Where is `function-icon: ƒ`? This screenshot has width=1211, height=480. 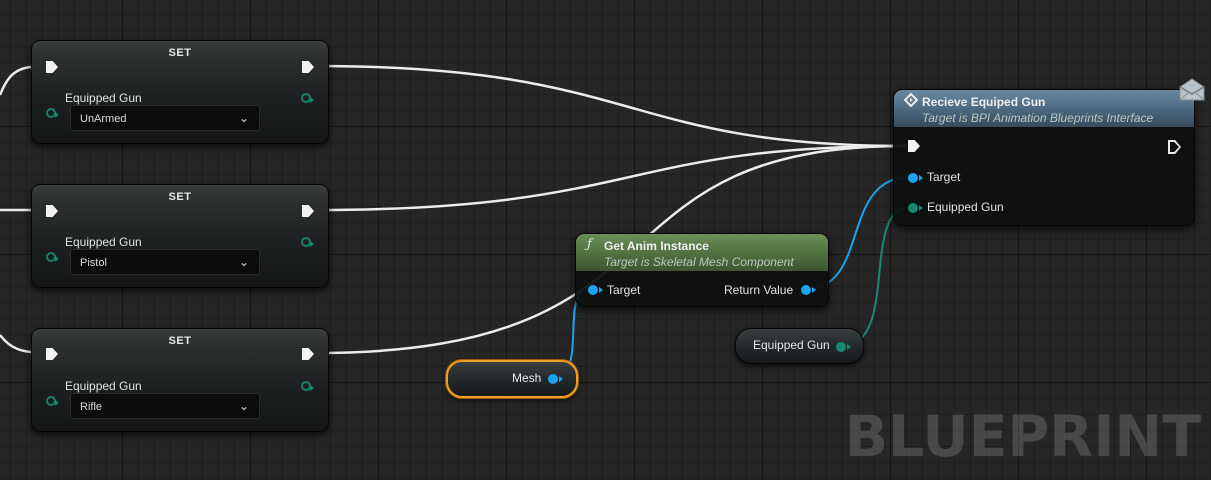
function-icon: ƒ is located at coordinates (589, 244).